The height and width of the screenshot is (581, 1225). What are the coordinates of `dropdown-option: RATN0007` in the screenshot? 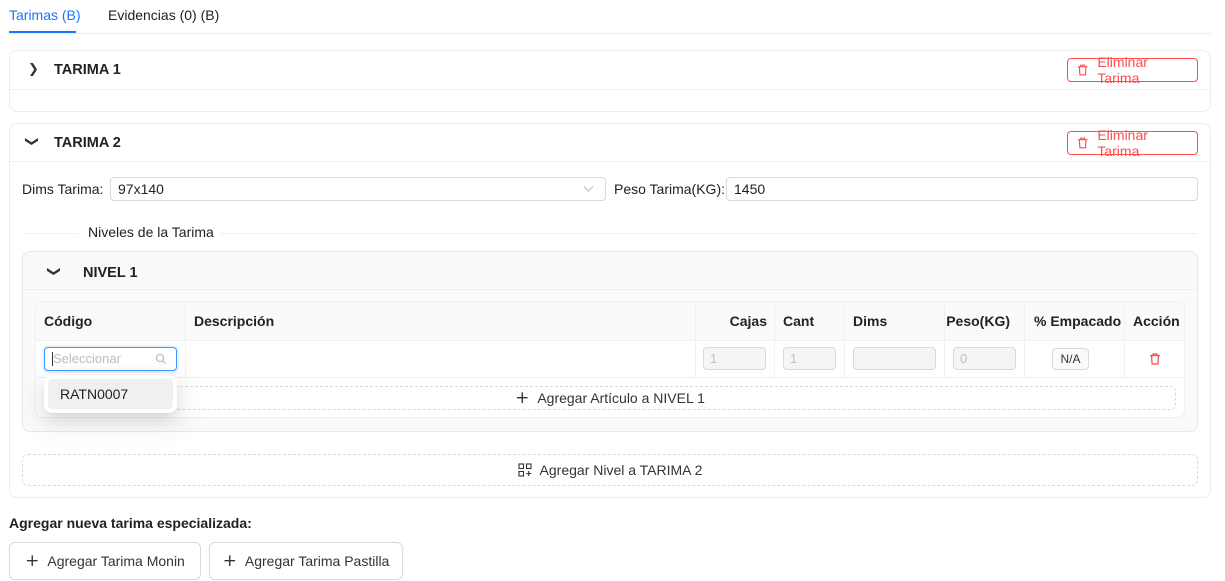 It's located at (110, 394).